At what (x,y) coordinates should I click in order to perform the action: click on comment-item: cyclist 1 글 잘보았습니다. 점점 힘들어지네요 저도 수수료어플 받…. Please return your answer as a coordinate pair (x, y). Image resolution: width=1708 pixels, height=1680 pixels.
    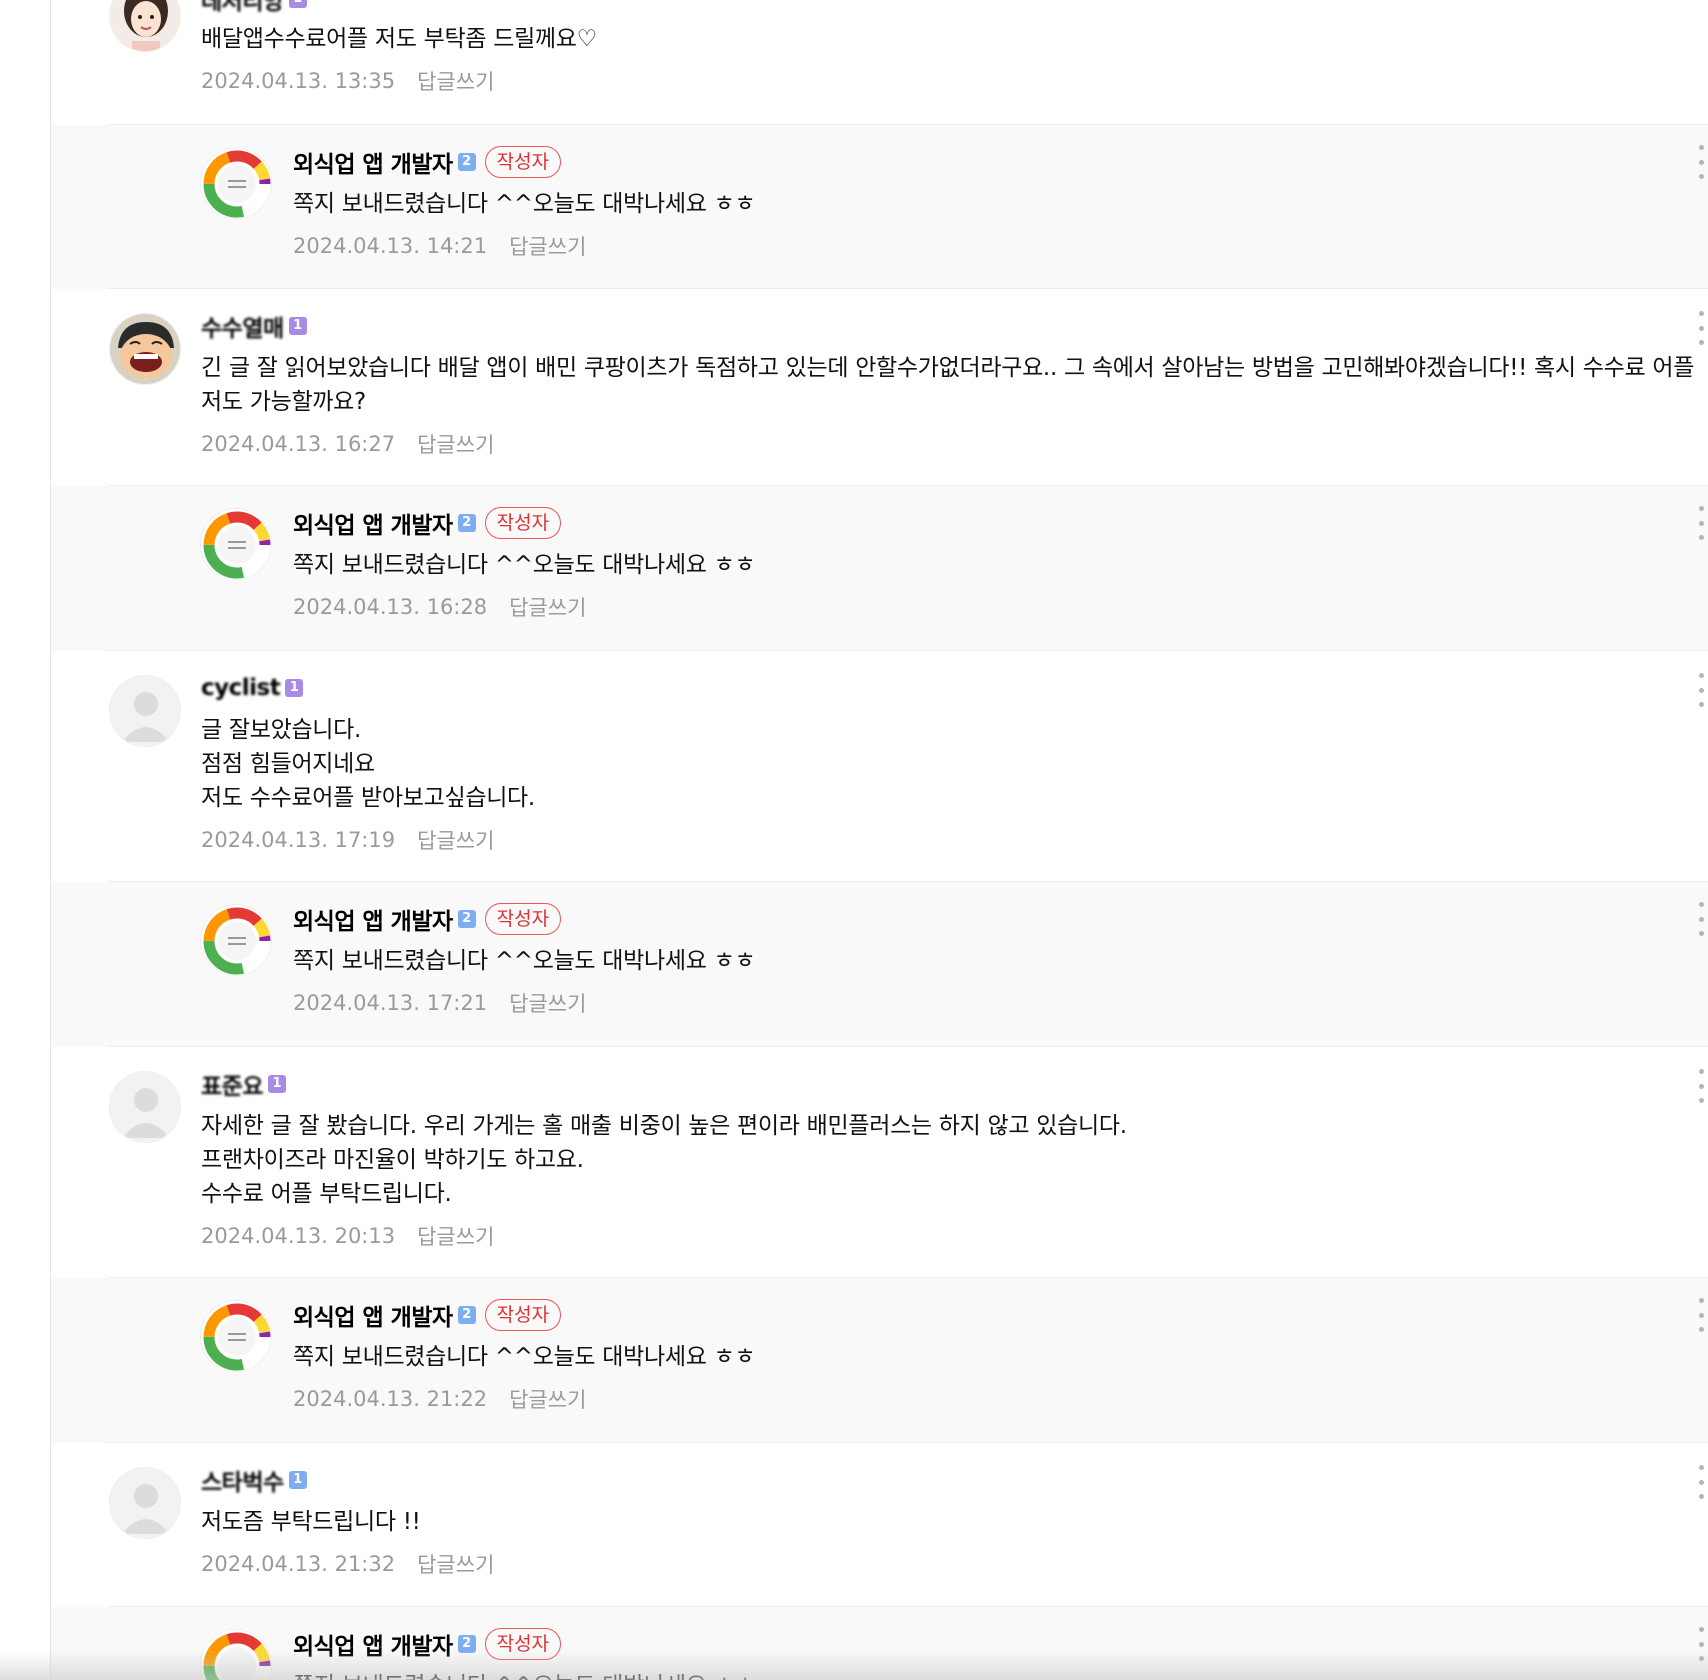
    Looking at the image, I should click on (879, 766).